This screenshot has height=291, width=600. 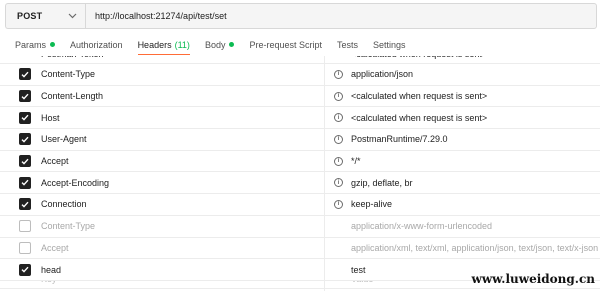 What do you see at coordinates (31, 44) in the screenshot?
I see `tab-label: Params` at bounding box center [31, 44].